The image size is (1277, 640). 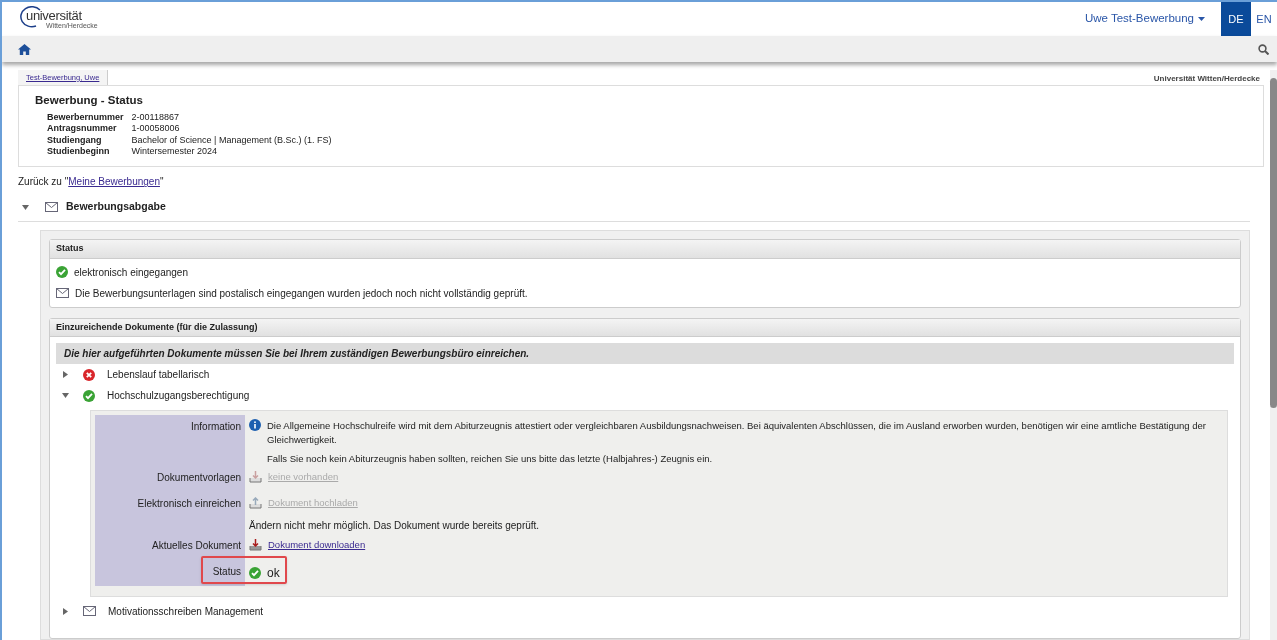 What do you see at coordinates (1263, 49) in the screenshot?
I see `search-icon` at bounding box center [1263, 49].